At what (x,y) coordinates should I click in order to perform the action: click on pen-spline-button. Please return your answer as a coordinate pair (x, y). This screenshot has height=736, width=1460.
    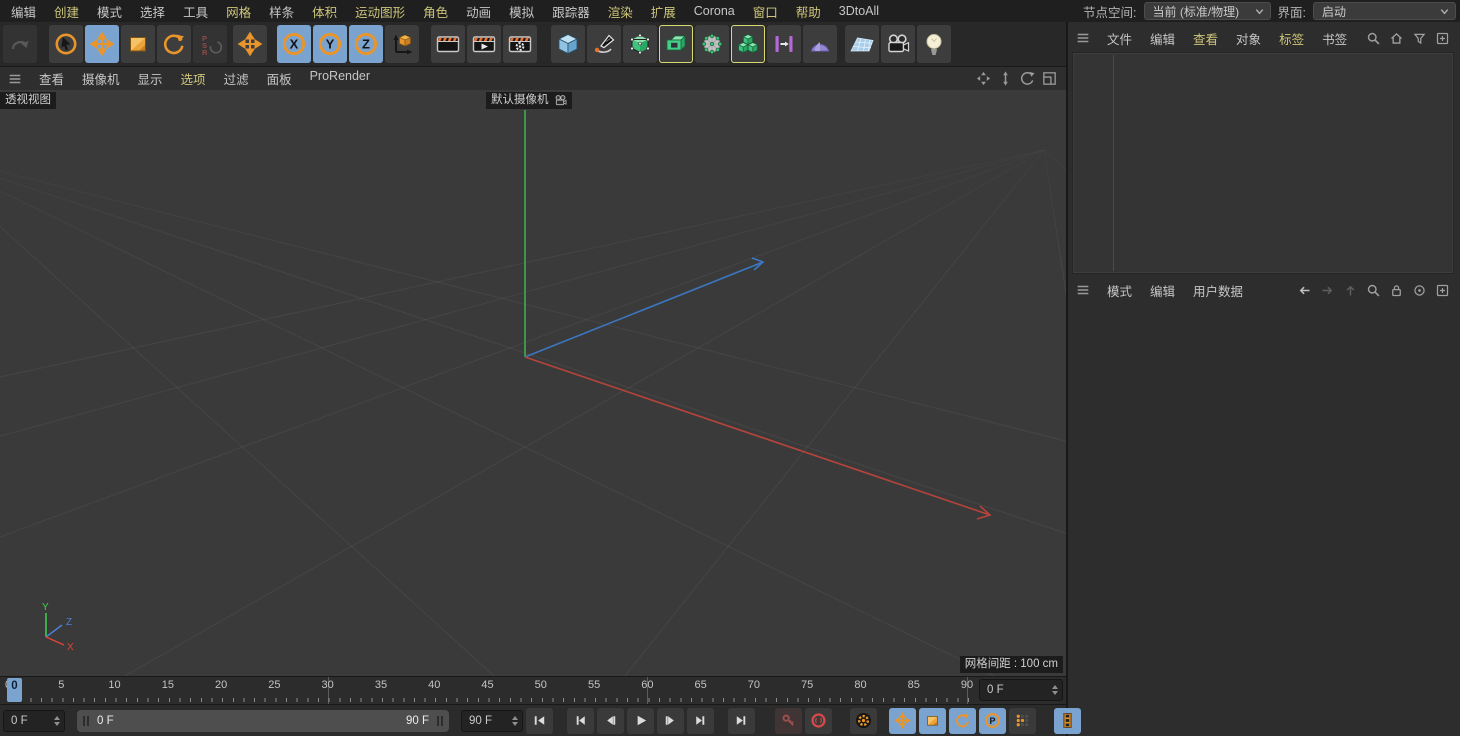
    Looking at the image, I should click on (604, 44).